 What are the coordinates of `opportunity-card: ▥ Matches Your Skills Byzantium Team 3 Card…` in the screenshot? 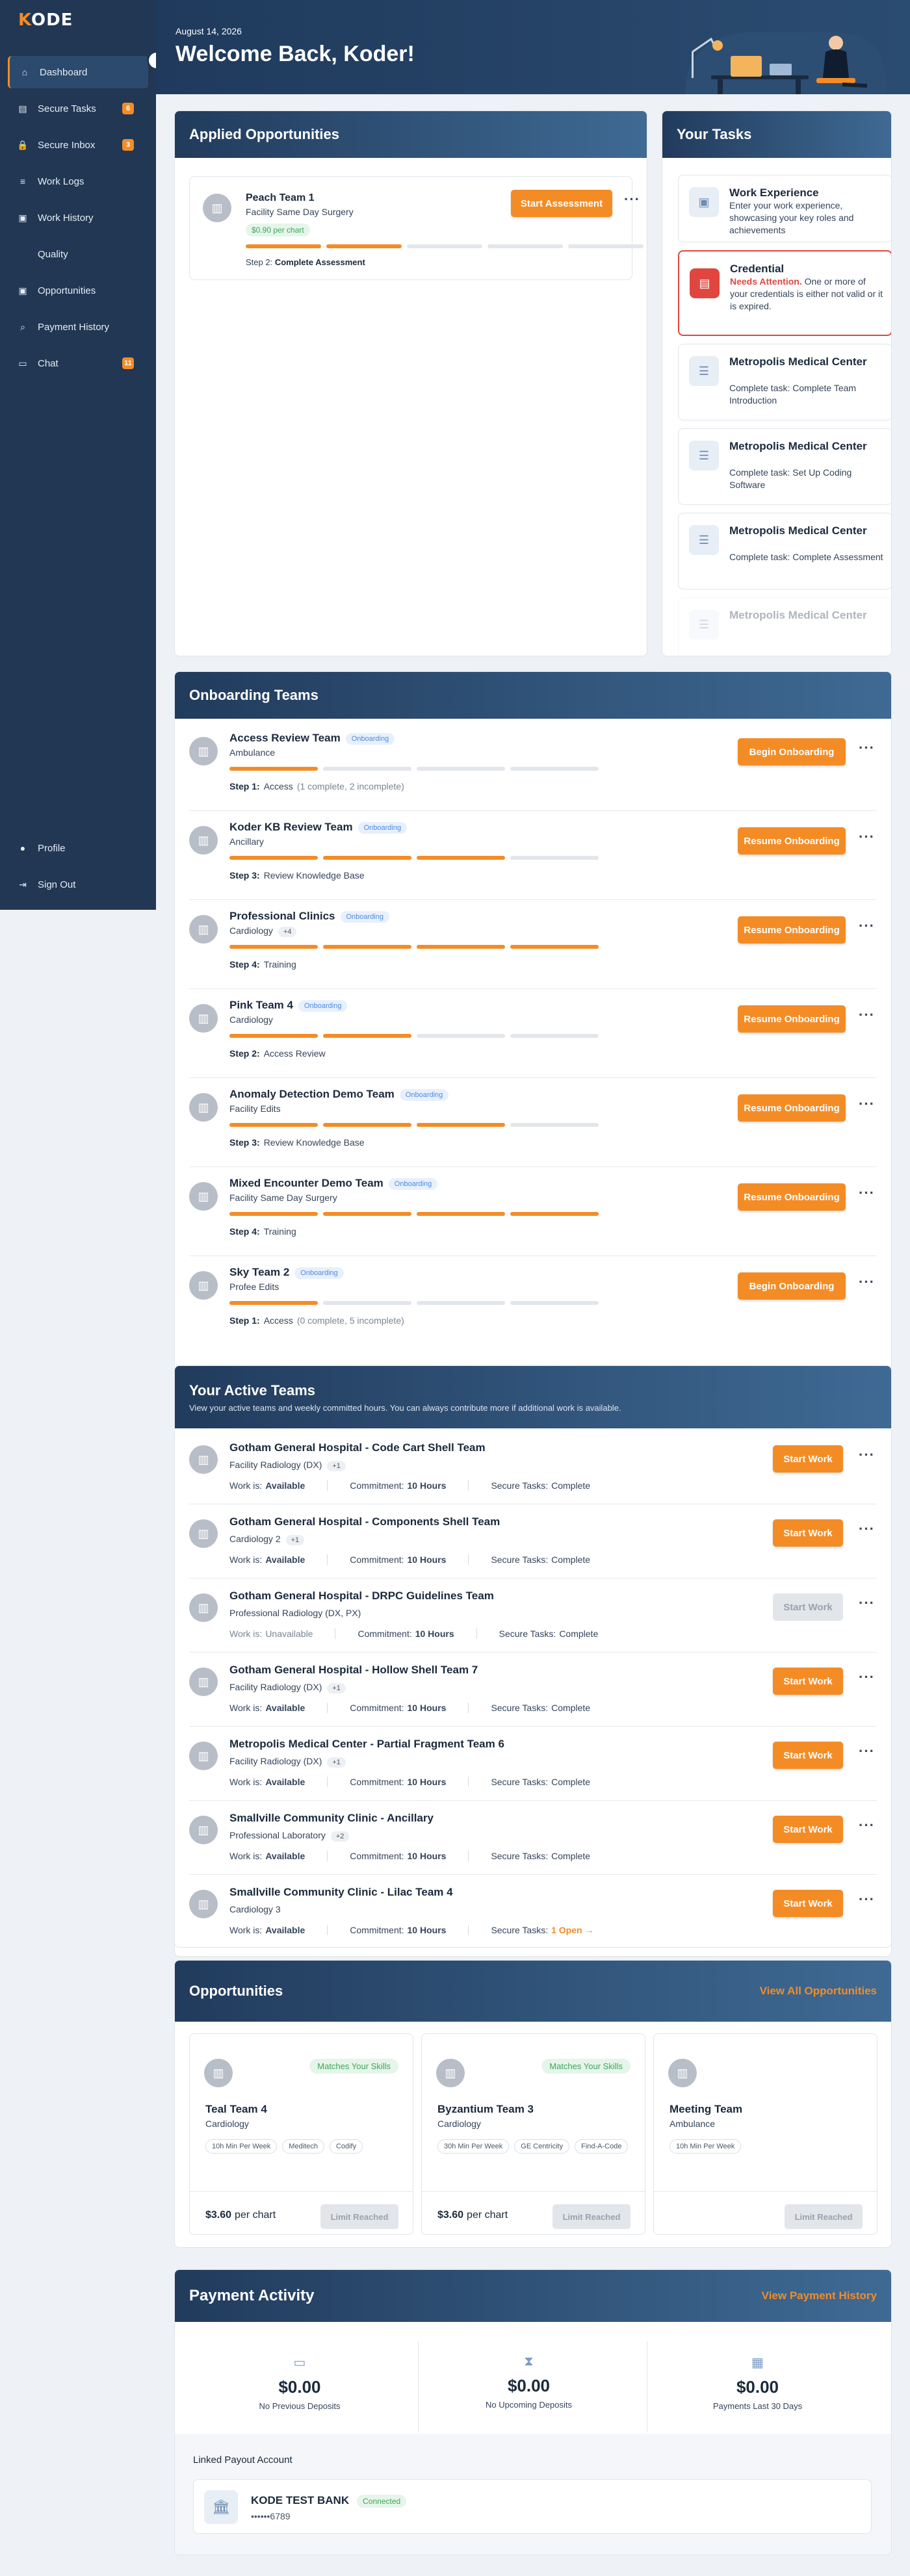 It's located at (533, 2134).